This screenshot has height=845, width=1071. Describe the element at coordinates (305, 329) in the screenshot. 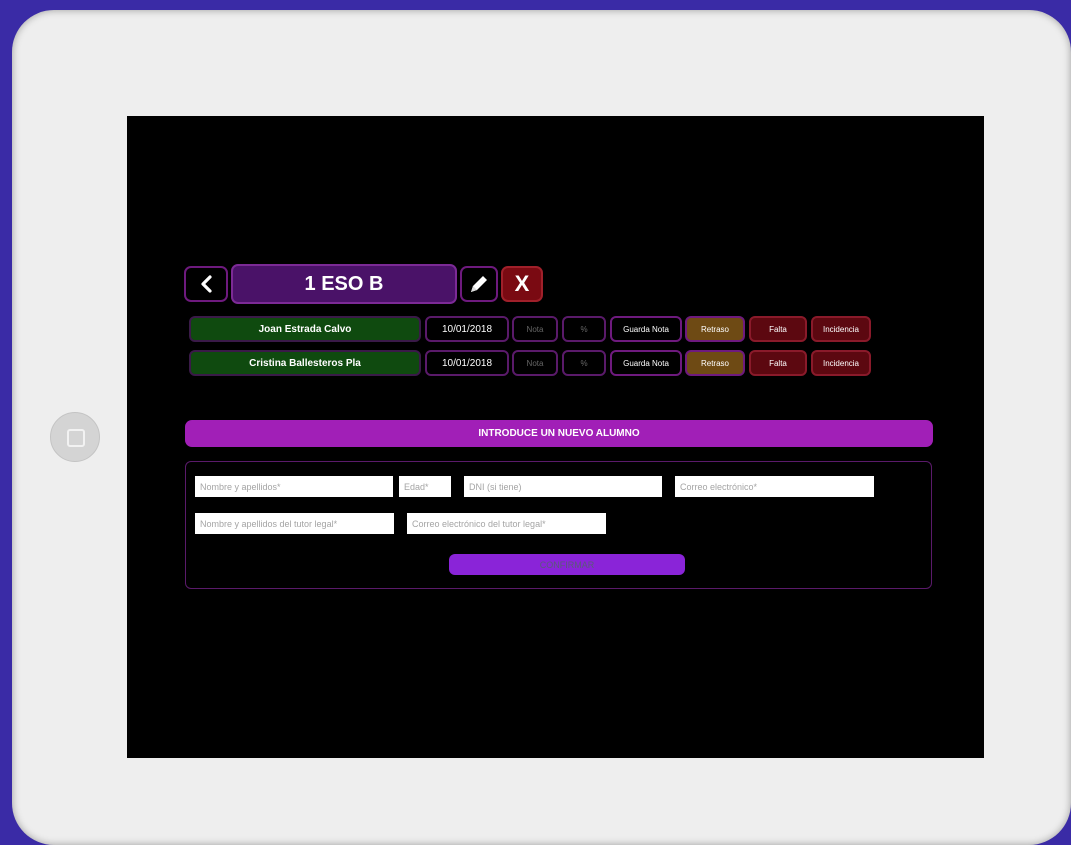

I see `student-name: Joan Estrada Calvo` at that location.